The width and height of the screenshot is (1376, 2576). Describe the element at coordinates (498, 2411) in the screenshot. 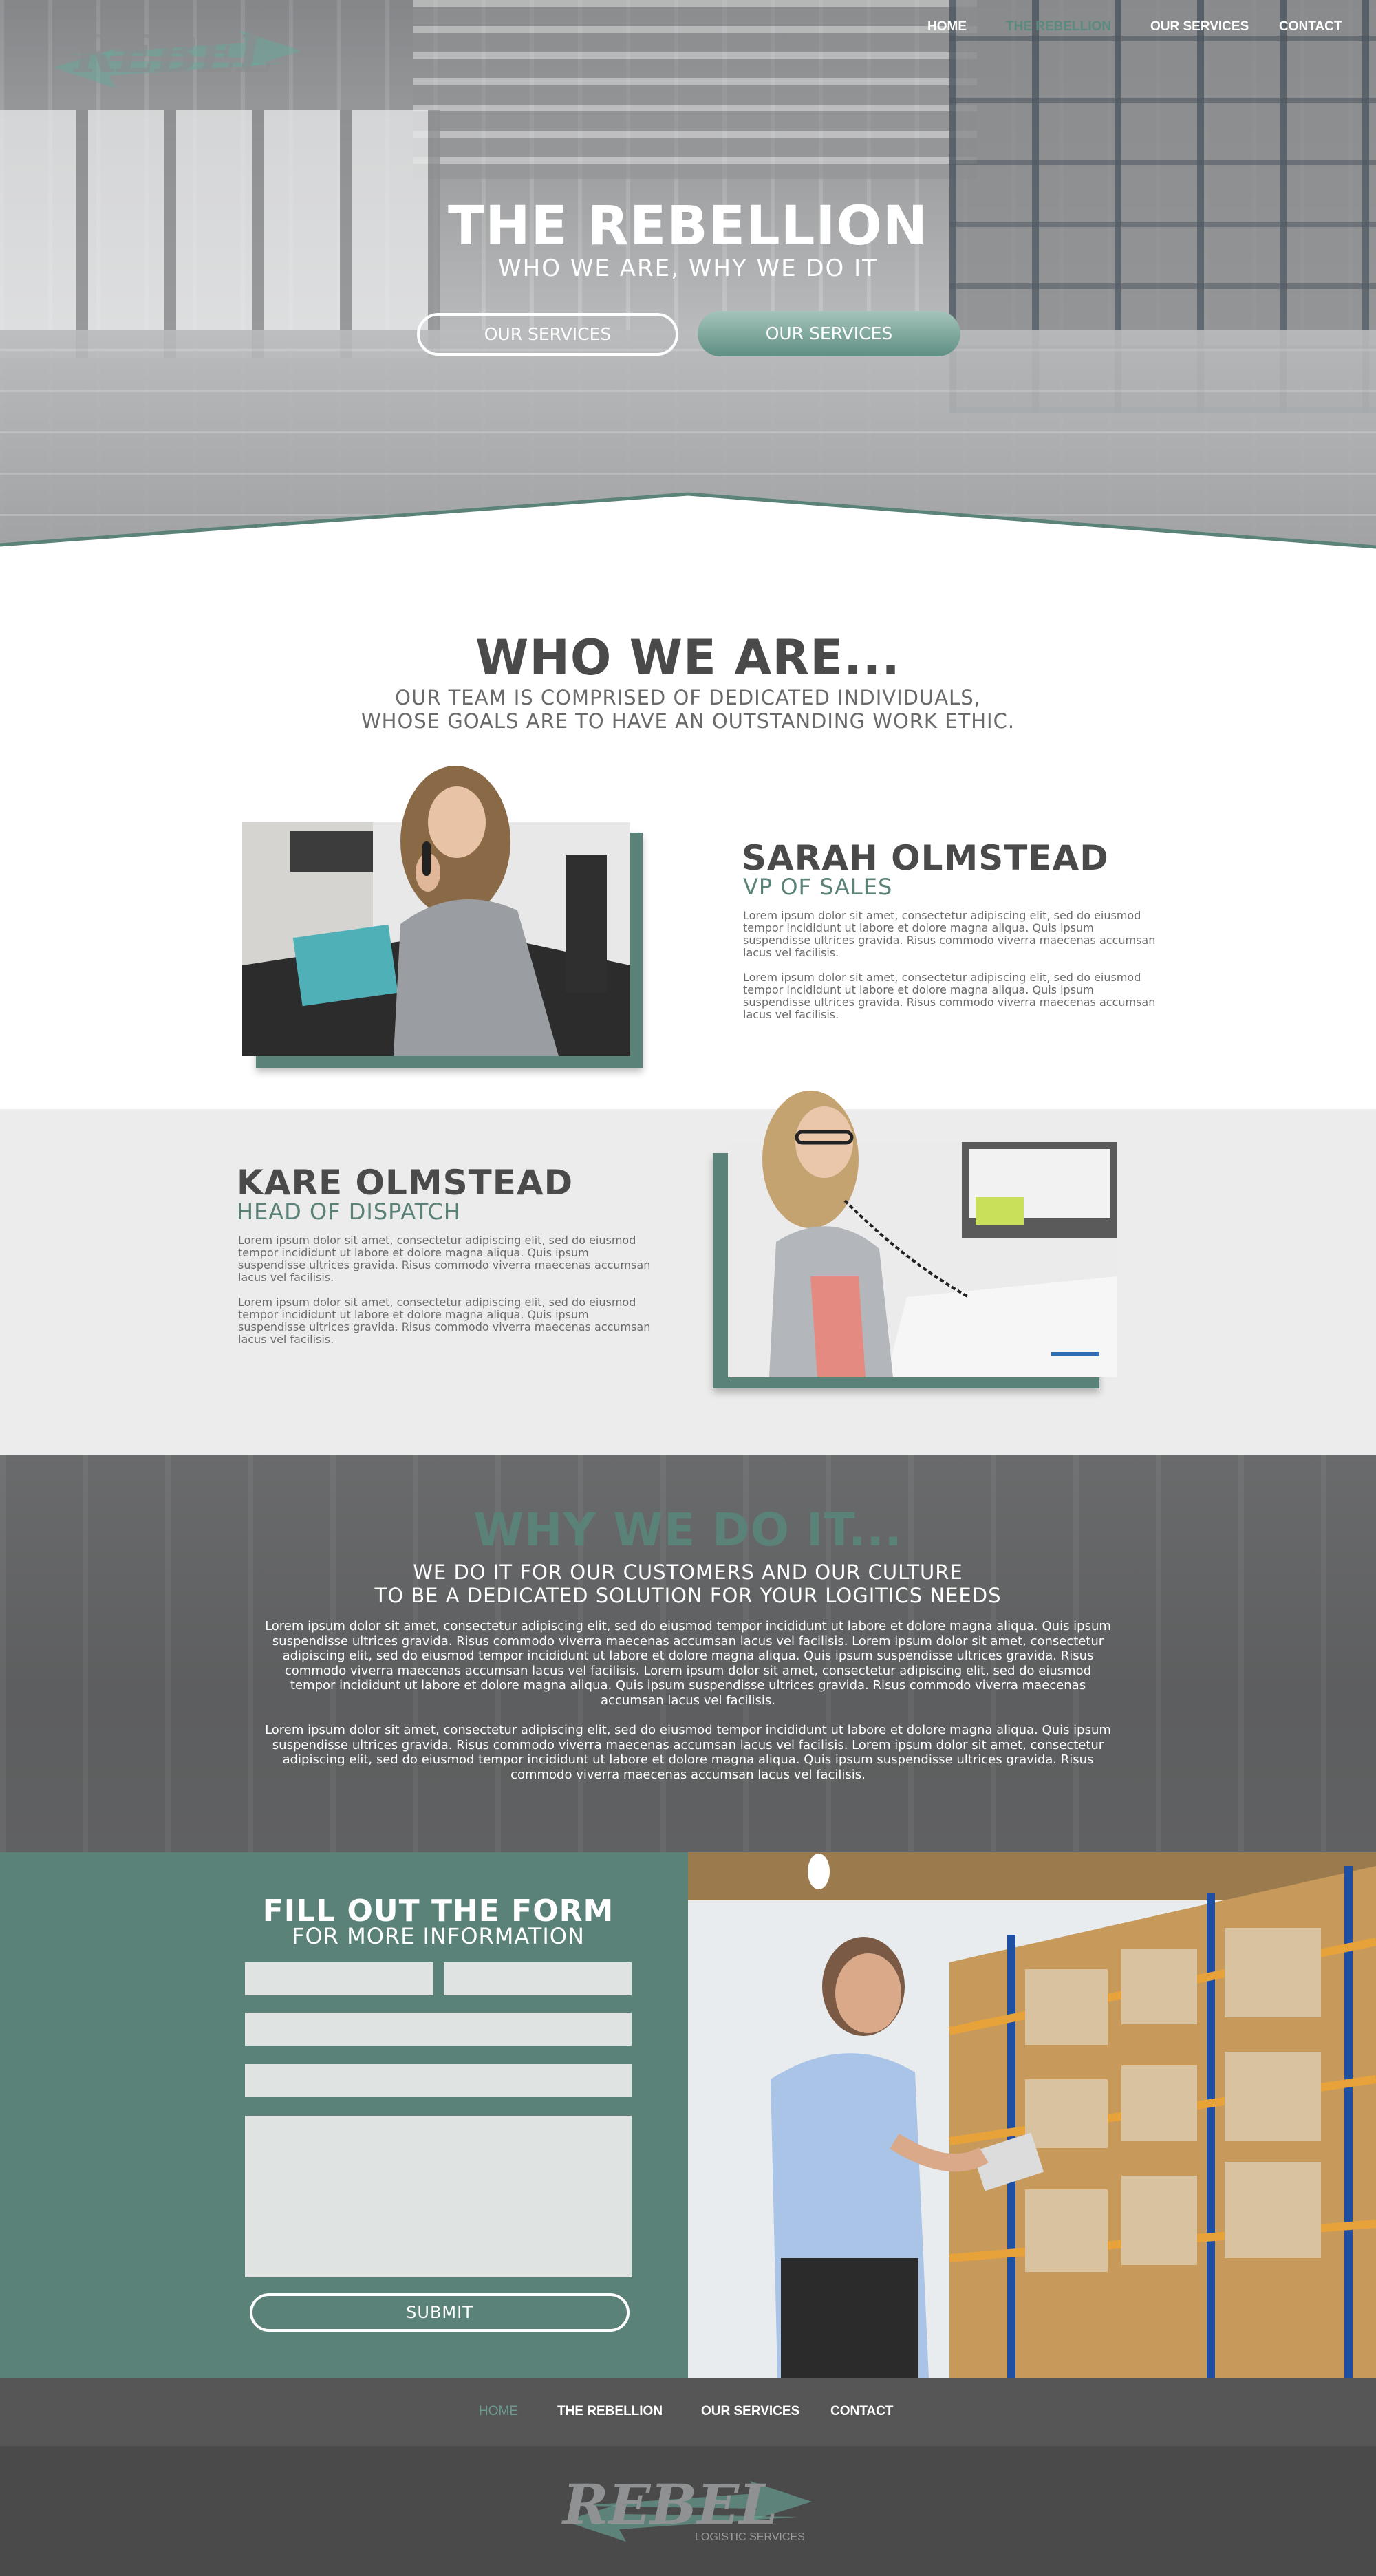

I see `footer-nav-home: HOME` at that location.